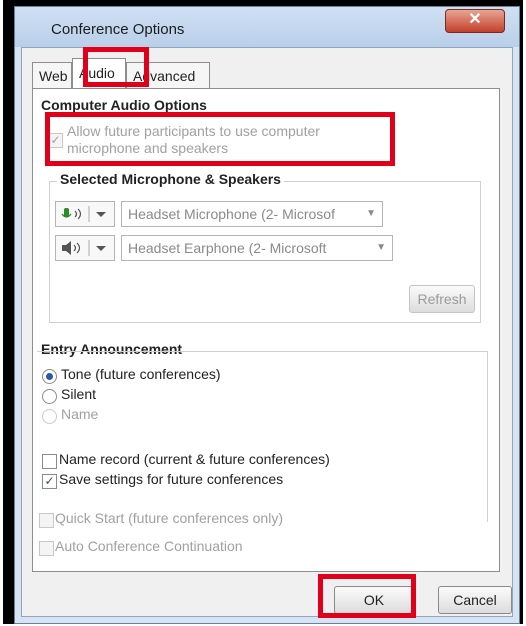 This screenshot has width=526, height=626. Describe the element at coordinates (46, 520) in the screenshot. I see `quick-start-checkbox` at that location.